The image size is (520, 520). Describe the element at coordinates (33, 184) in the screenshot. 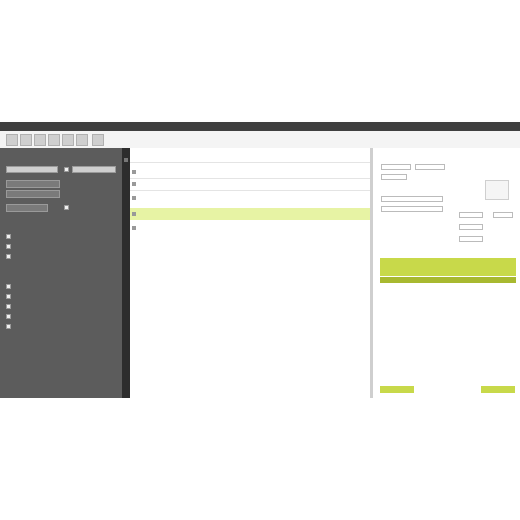

I see `sidebar-action-button` at that location.